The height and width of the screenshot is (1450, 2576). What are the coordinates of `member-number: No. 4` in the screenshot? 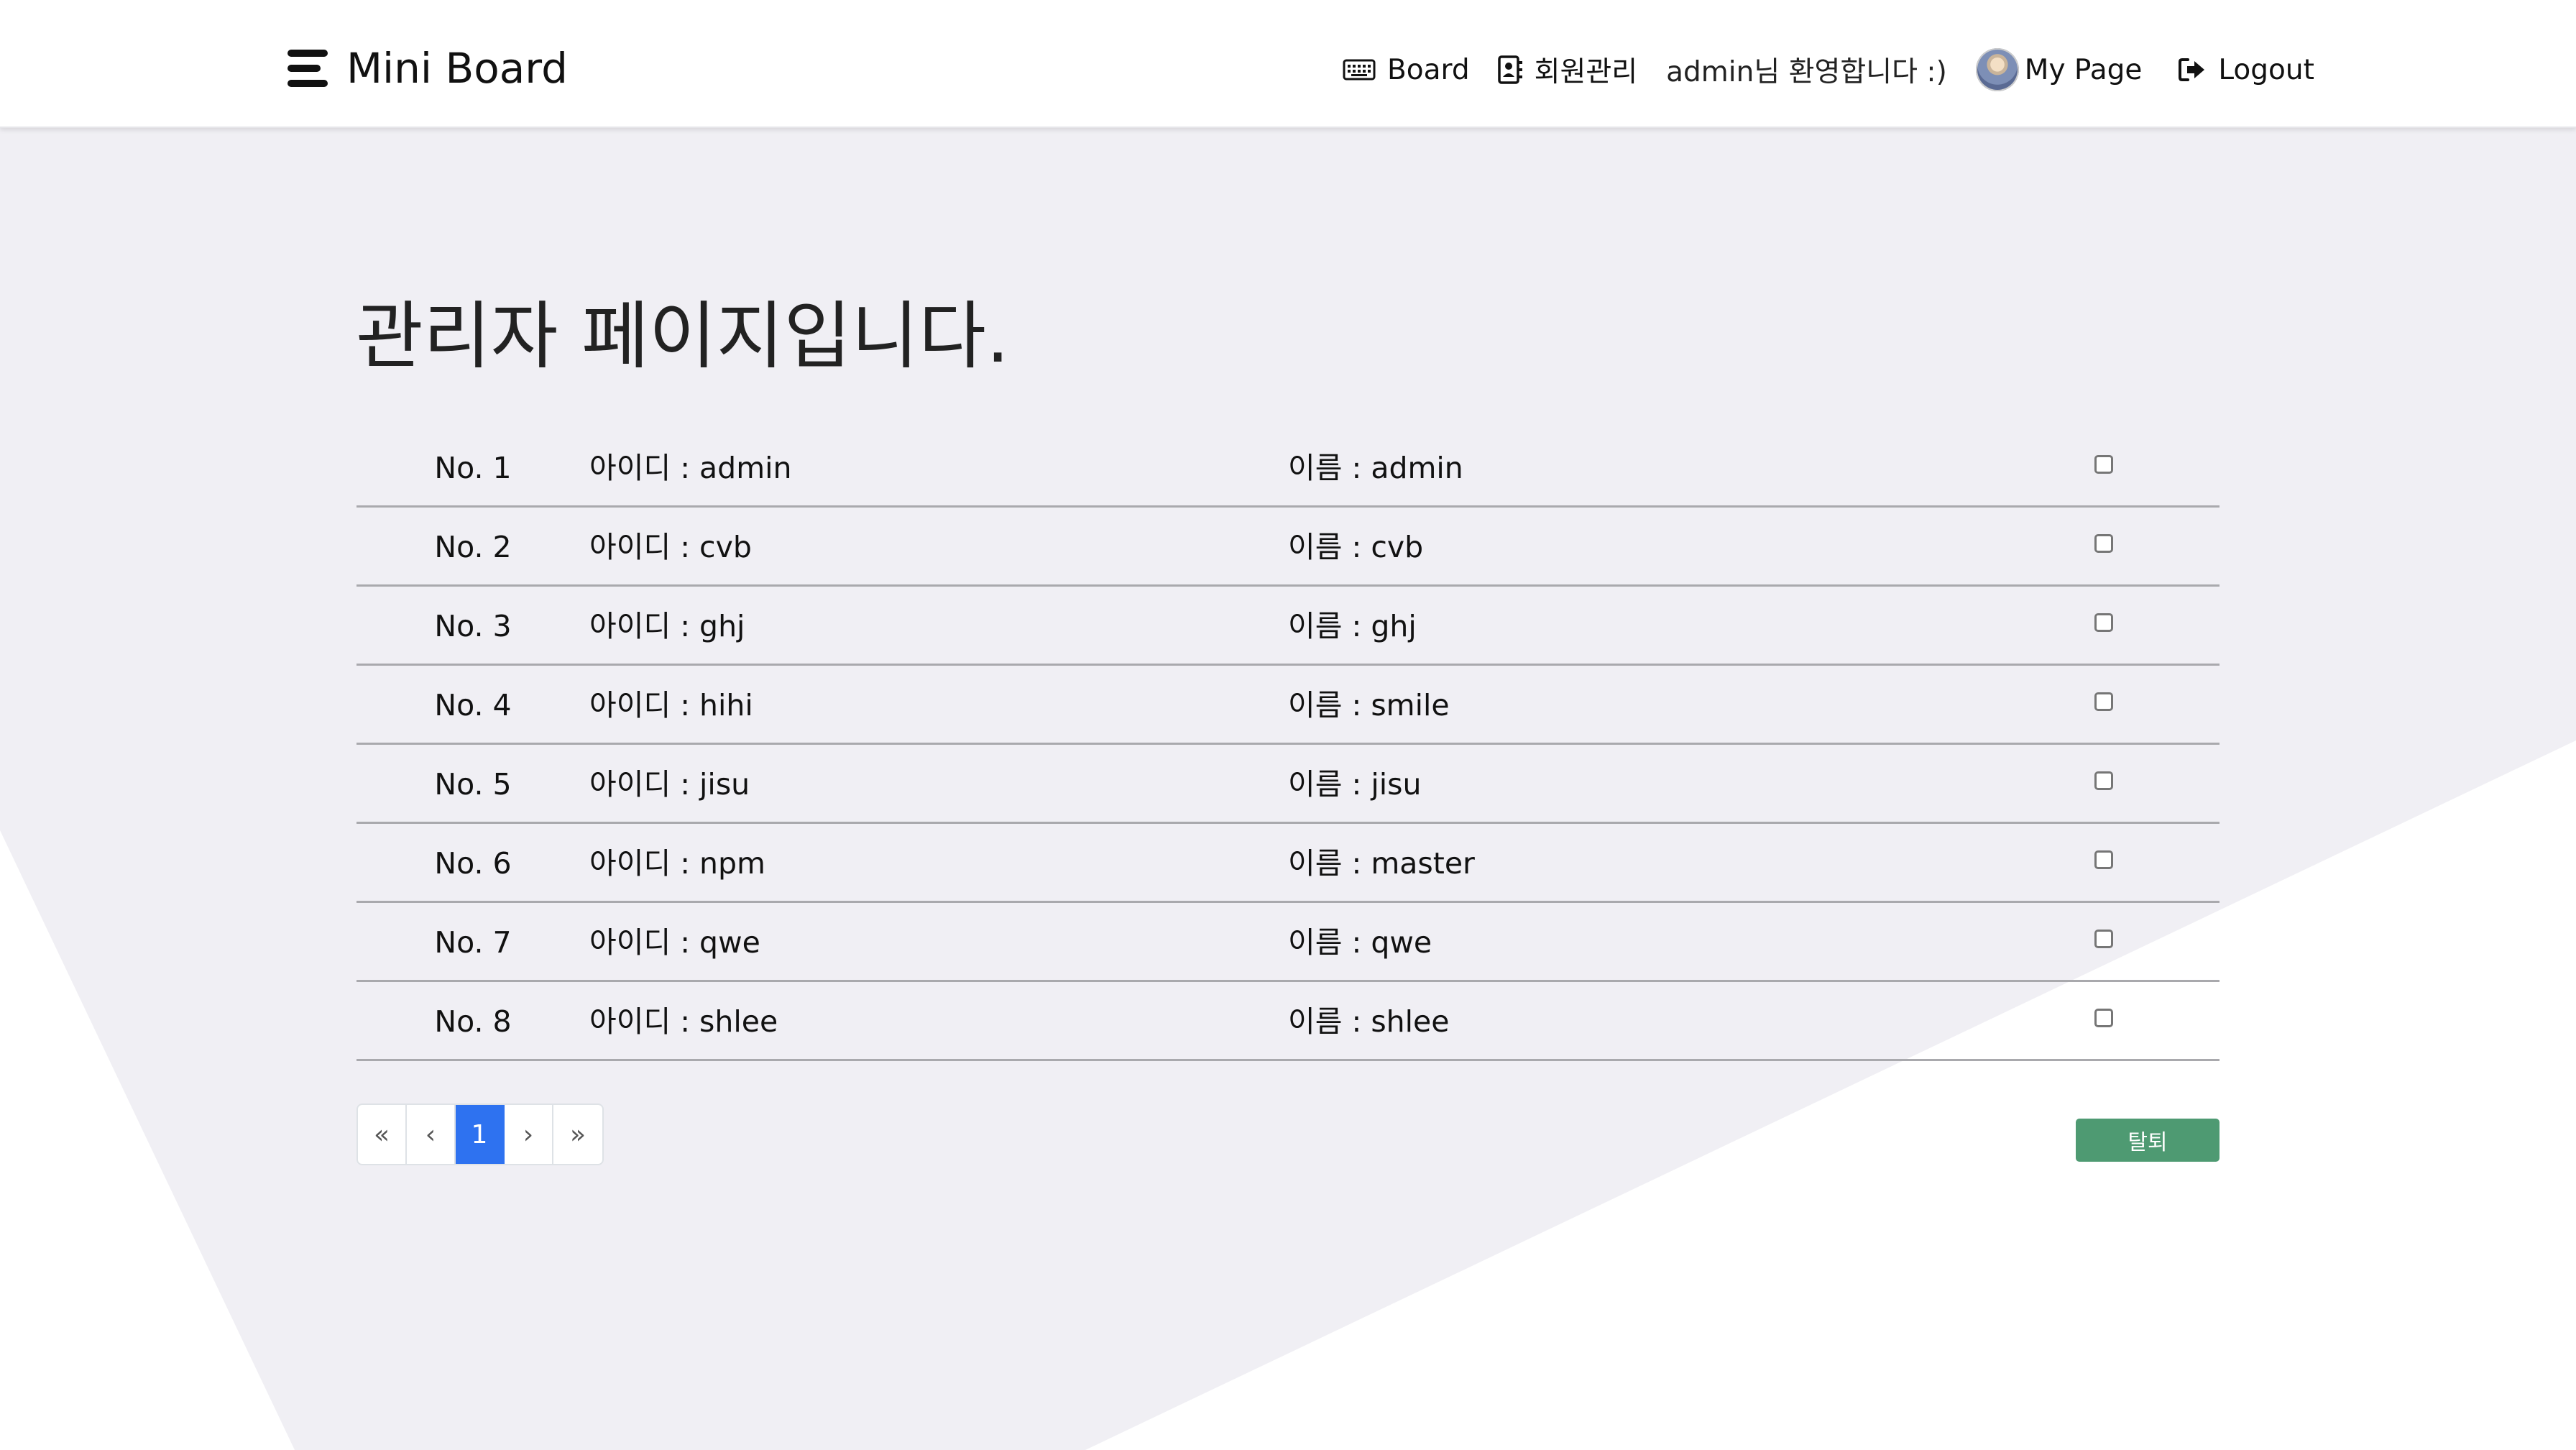 It's located at (473, 705).